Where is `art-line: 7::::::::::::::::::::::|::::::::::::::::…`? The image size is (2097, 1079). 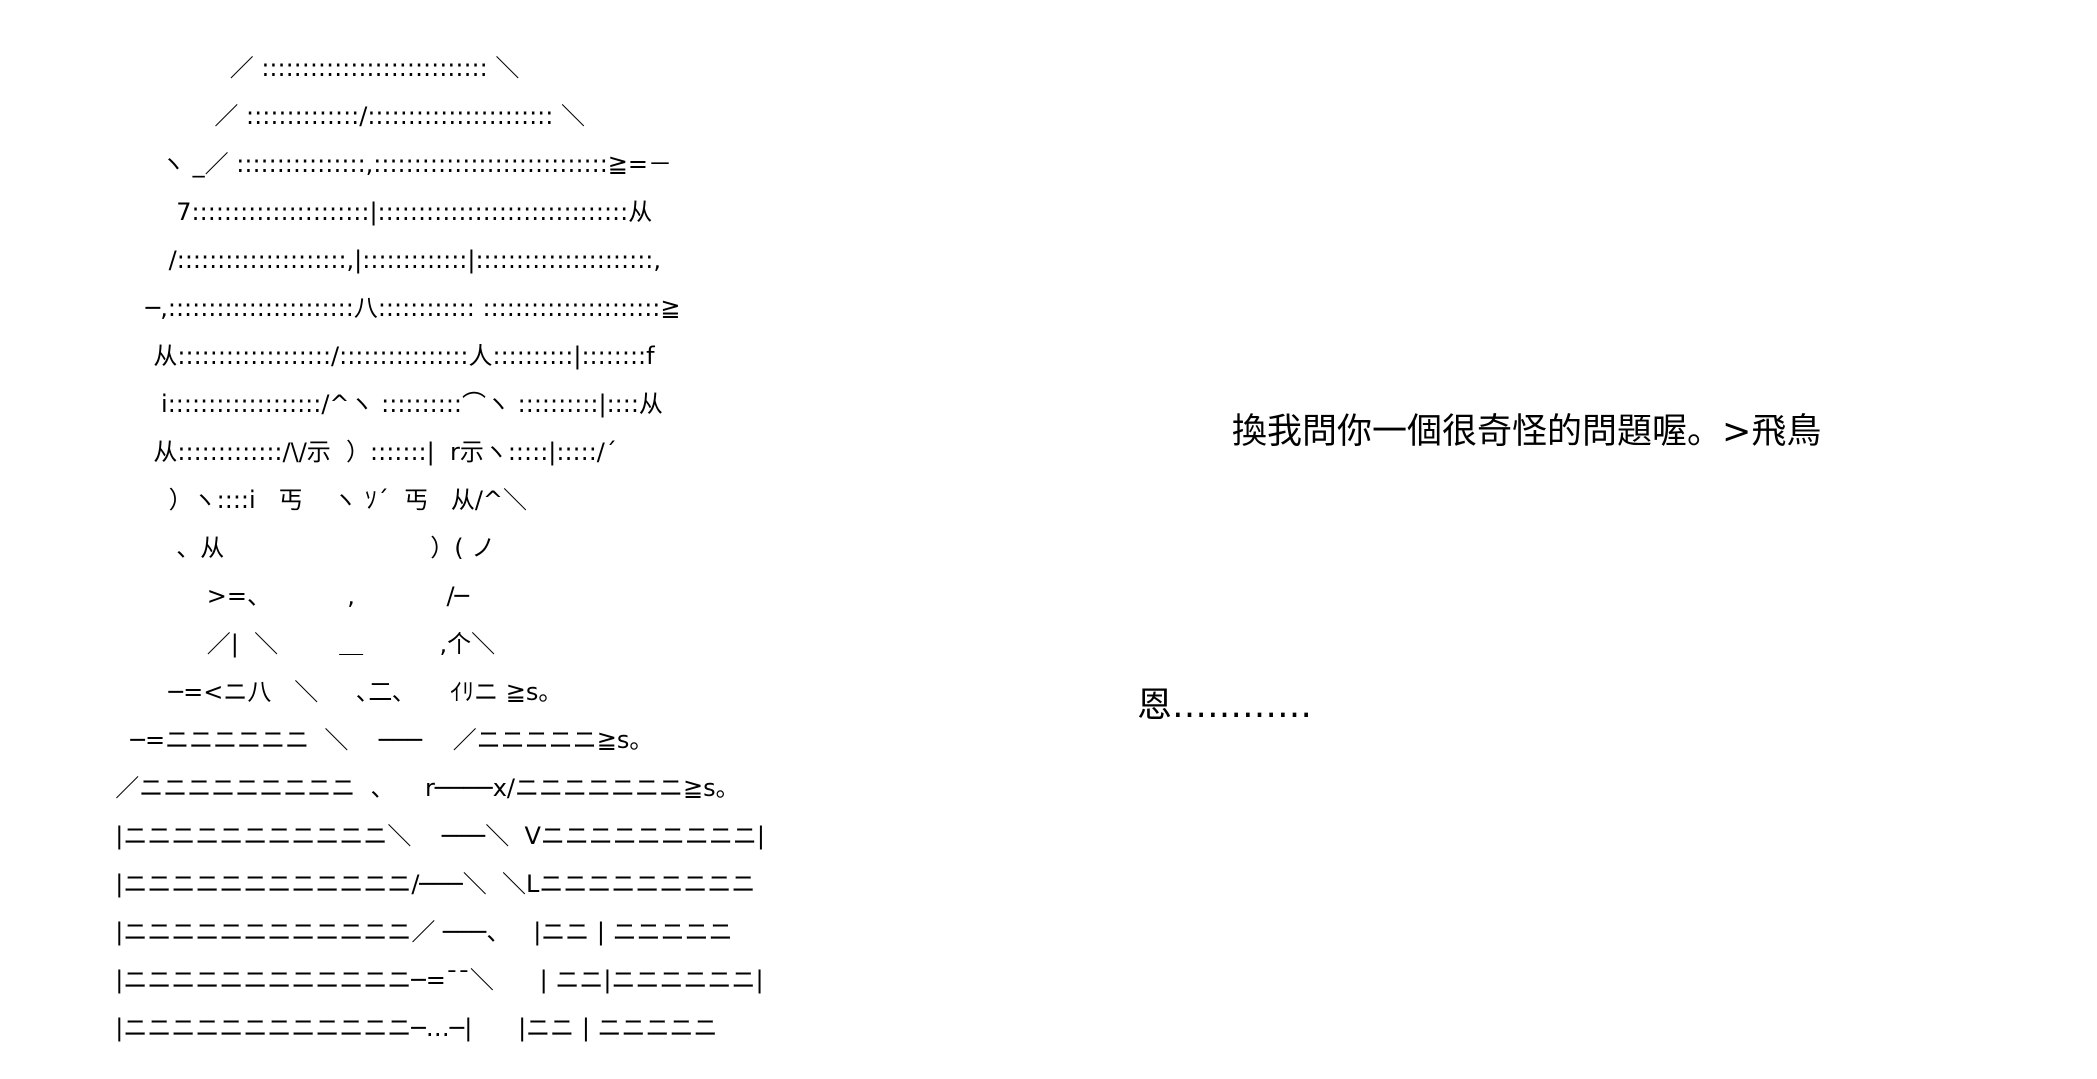
art-line: 7::::::::::::::::::::::|::::::::::::::::… is located at coordinates (376, 212).